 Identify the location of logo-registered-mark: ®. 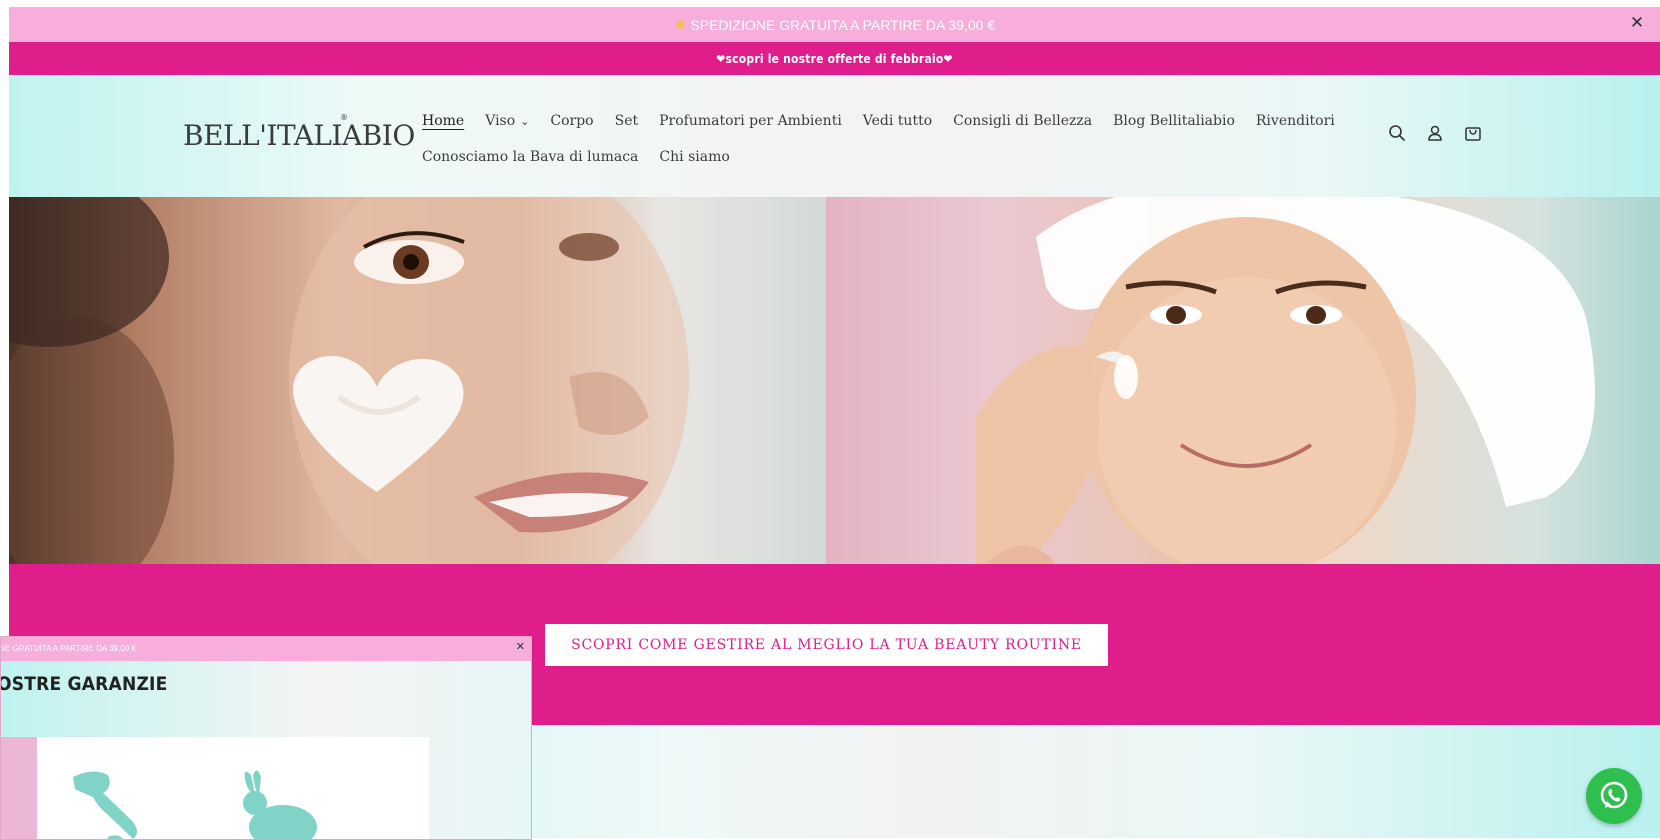
(344, 117).